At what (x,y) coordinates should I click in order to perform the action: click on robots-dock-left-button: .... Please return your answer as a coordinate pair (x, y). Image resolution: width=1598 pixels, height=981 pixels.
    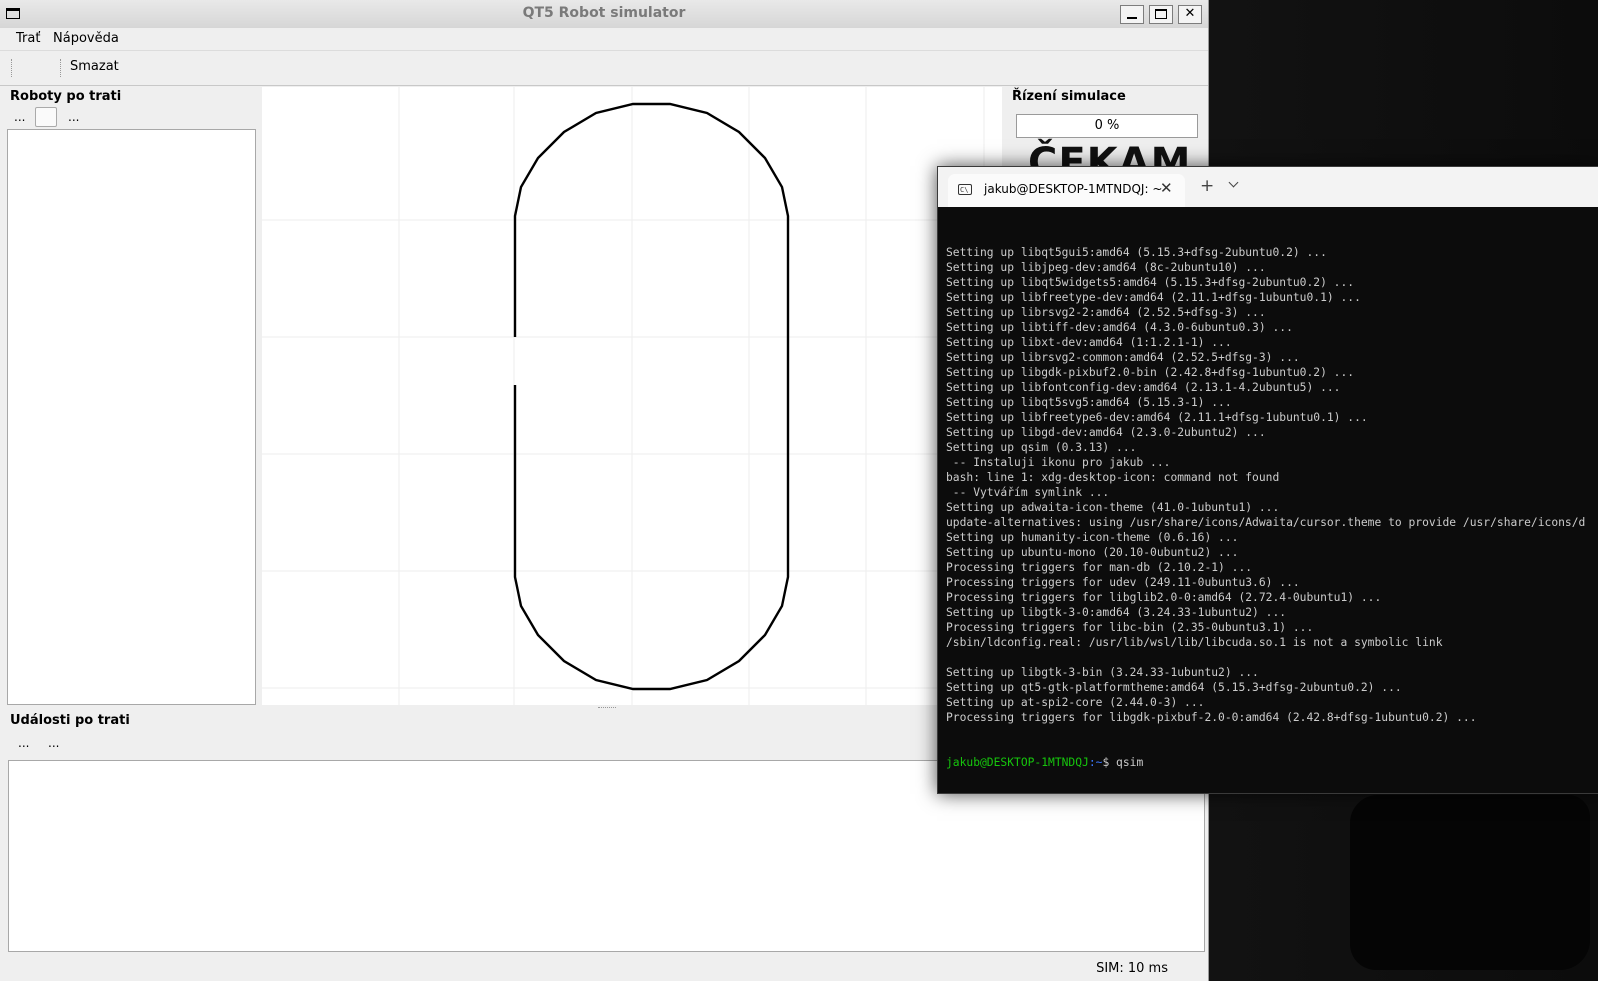
    Looking at the image, I should click on (19, 117).